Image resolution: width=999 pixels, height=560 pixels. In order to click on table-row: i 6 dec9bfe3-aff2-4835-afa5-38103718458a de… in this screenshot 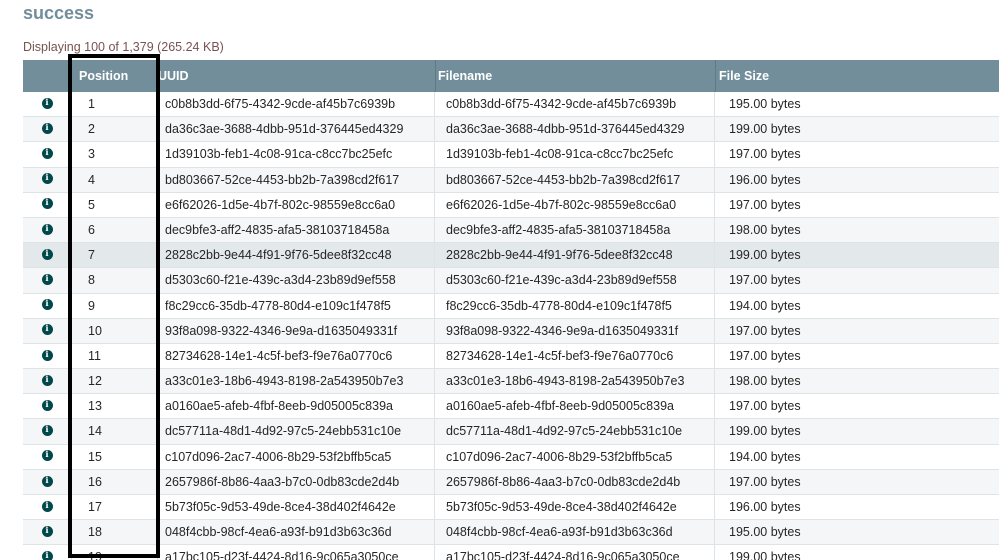, I will do `click(511, 230)`.